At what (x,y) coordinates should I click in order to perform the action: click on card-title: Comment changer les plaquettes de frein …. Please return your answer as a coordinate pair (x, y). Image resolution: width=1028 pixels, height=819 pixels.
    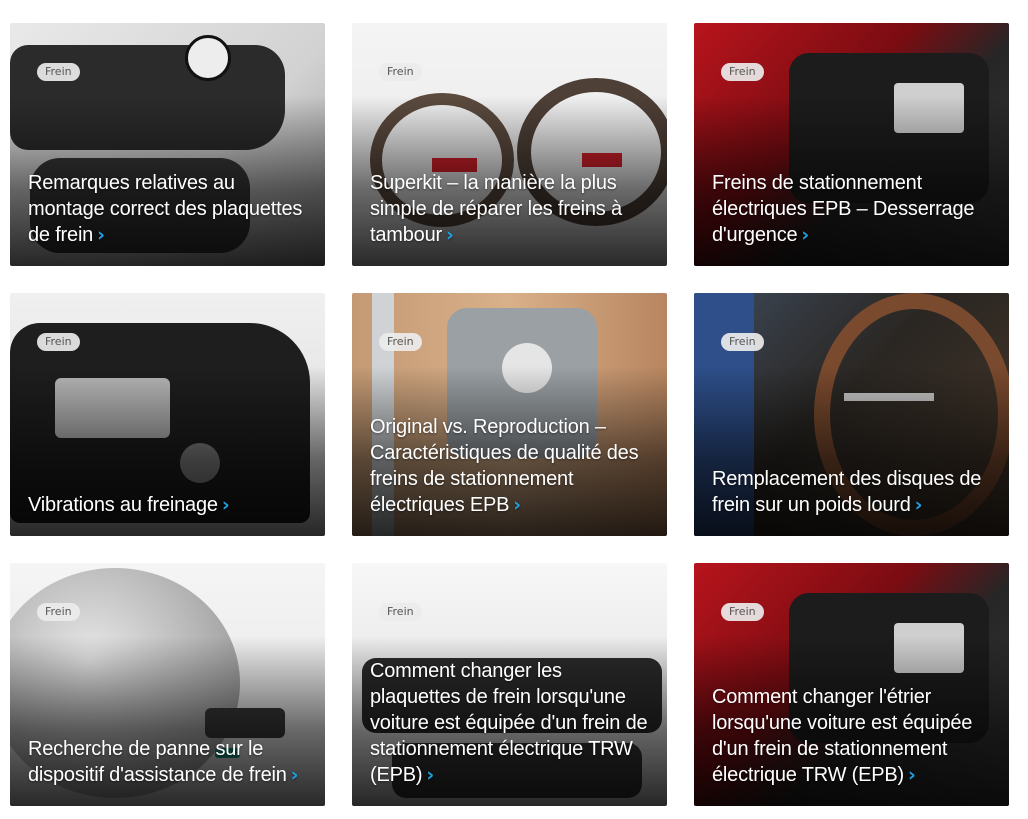
    Looking at the image, I should click on (509, 723).